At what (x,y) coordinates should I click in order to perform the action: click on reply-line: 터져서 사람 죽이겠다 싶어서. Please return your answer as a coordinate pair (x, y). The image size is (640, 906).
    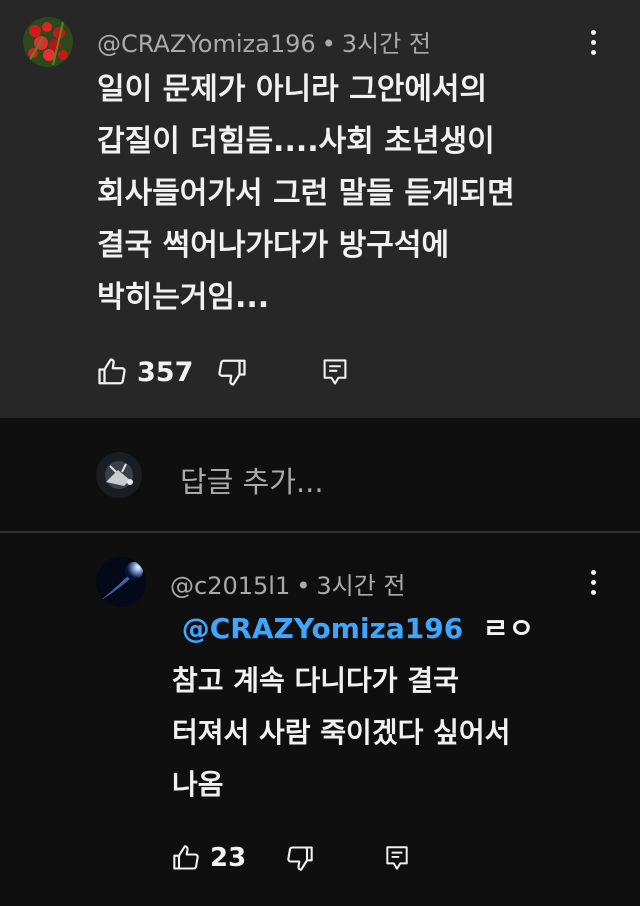
    Looking at the image, I should click on (341, 732).